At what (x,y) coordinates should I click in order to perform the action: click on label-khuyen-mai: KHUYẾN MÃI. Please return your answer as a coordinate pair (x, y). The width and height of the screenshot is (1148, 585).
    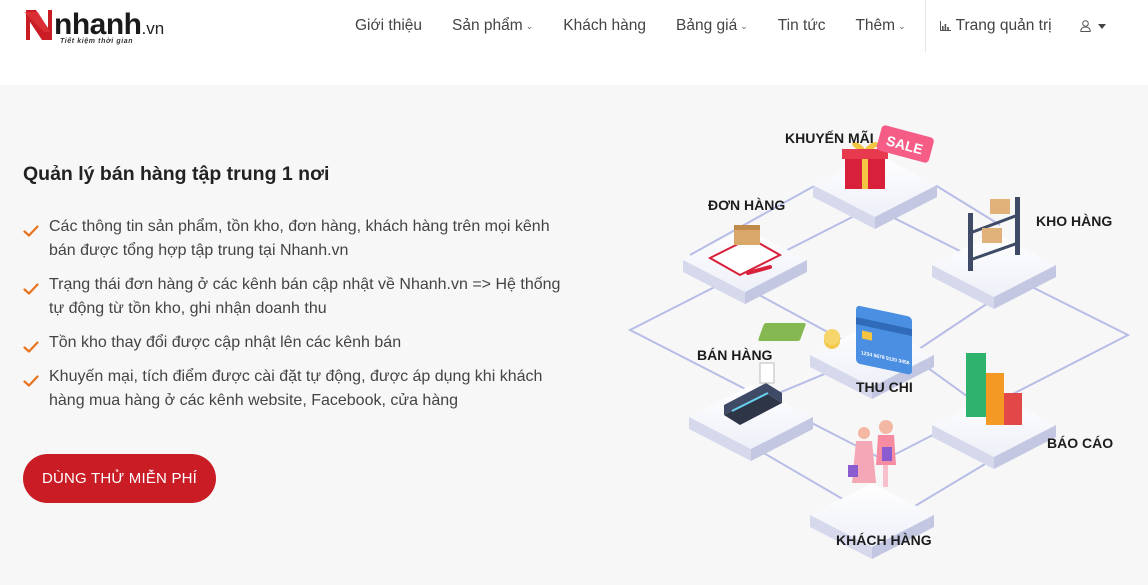
    Looking at the image, I should click on (829, 137).